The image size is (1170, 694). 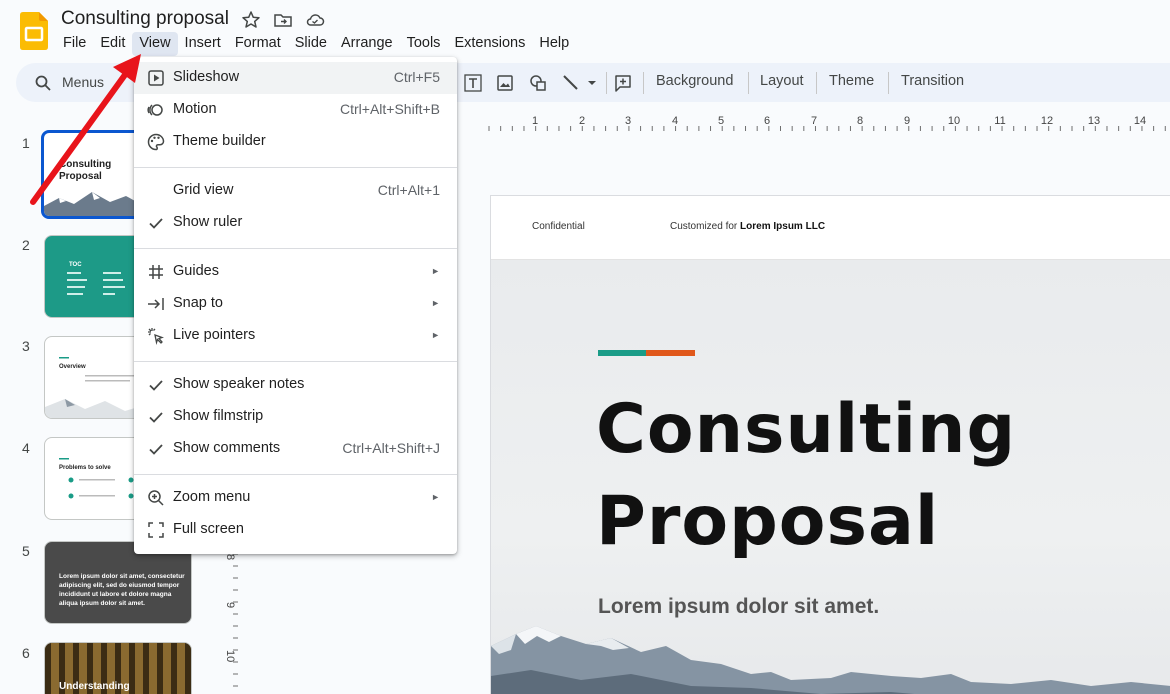 I want to click on ruler-label: 12, so click(x=1047, y=121).